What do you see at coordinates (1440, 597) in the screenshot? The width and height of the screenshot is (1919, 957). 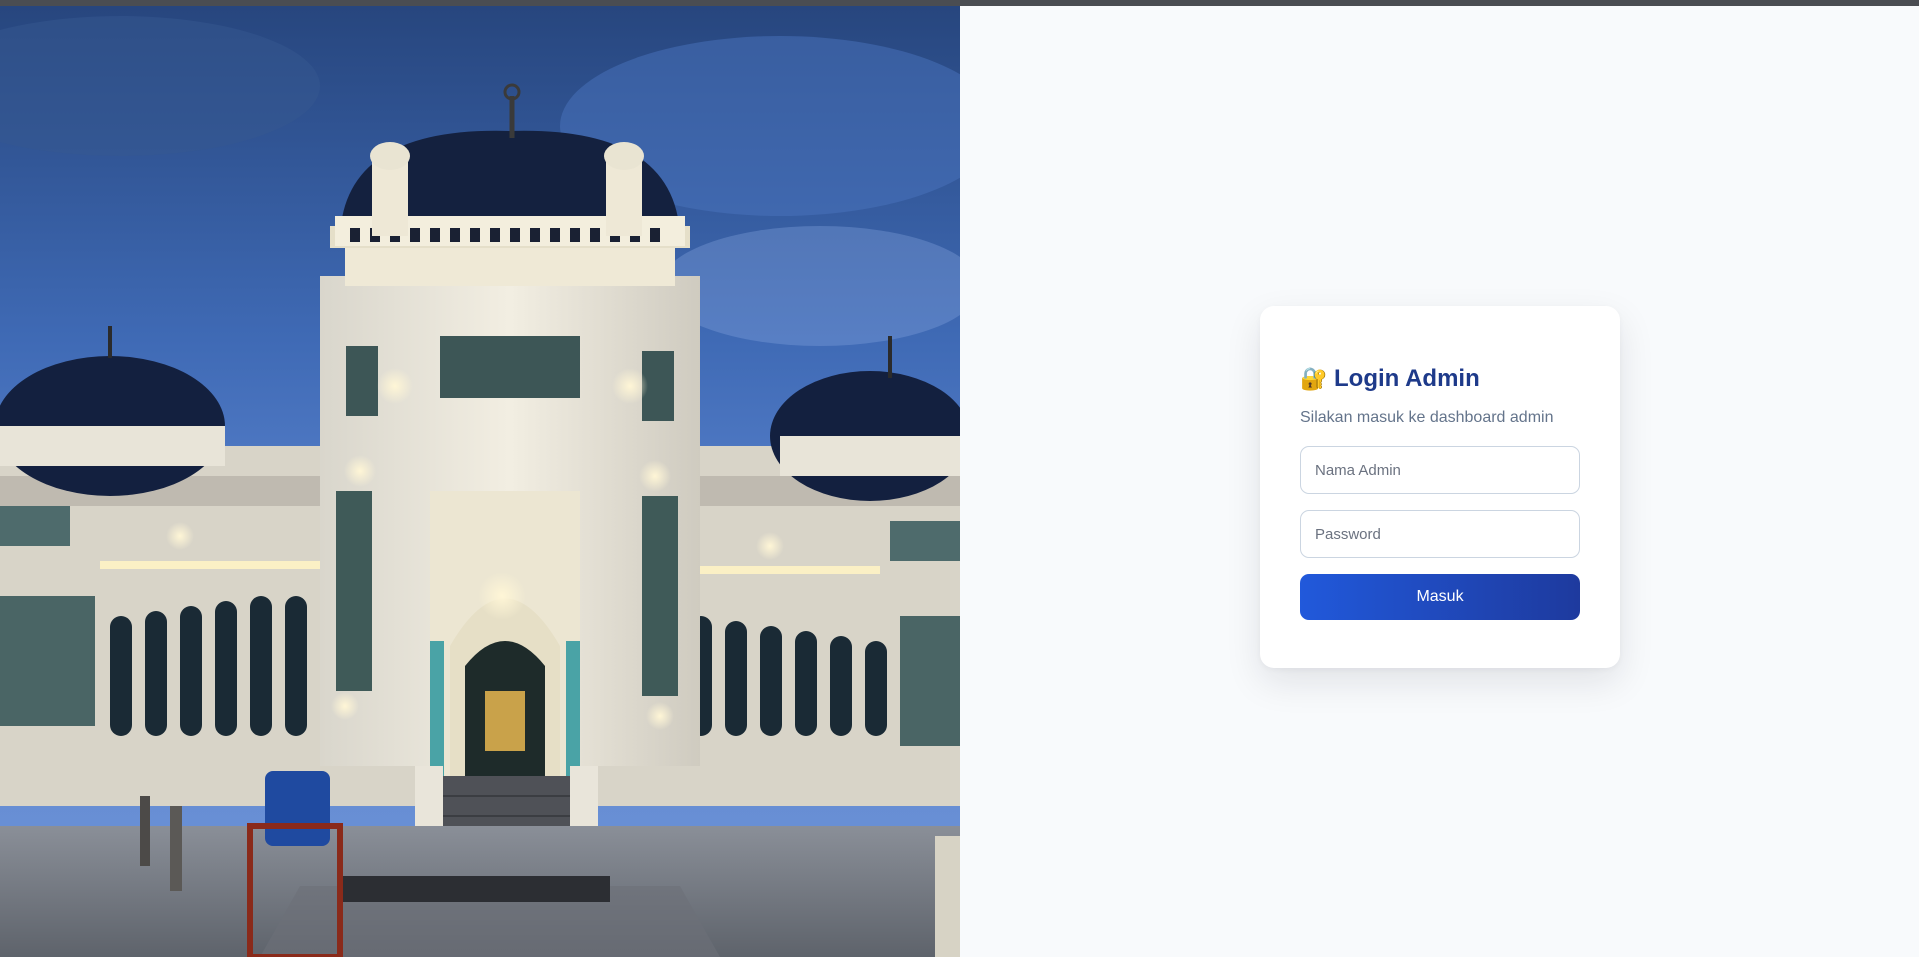 I see `login-submit-button: Masuk` at bounding box center [1440, 597].